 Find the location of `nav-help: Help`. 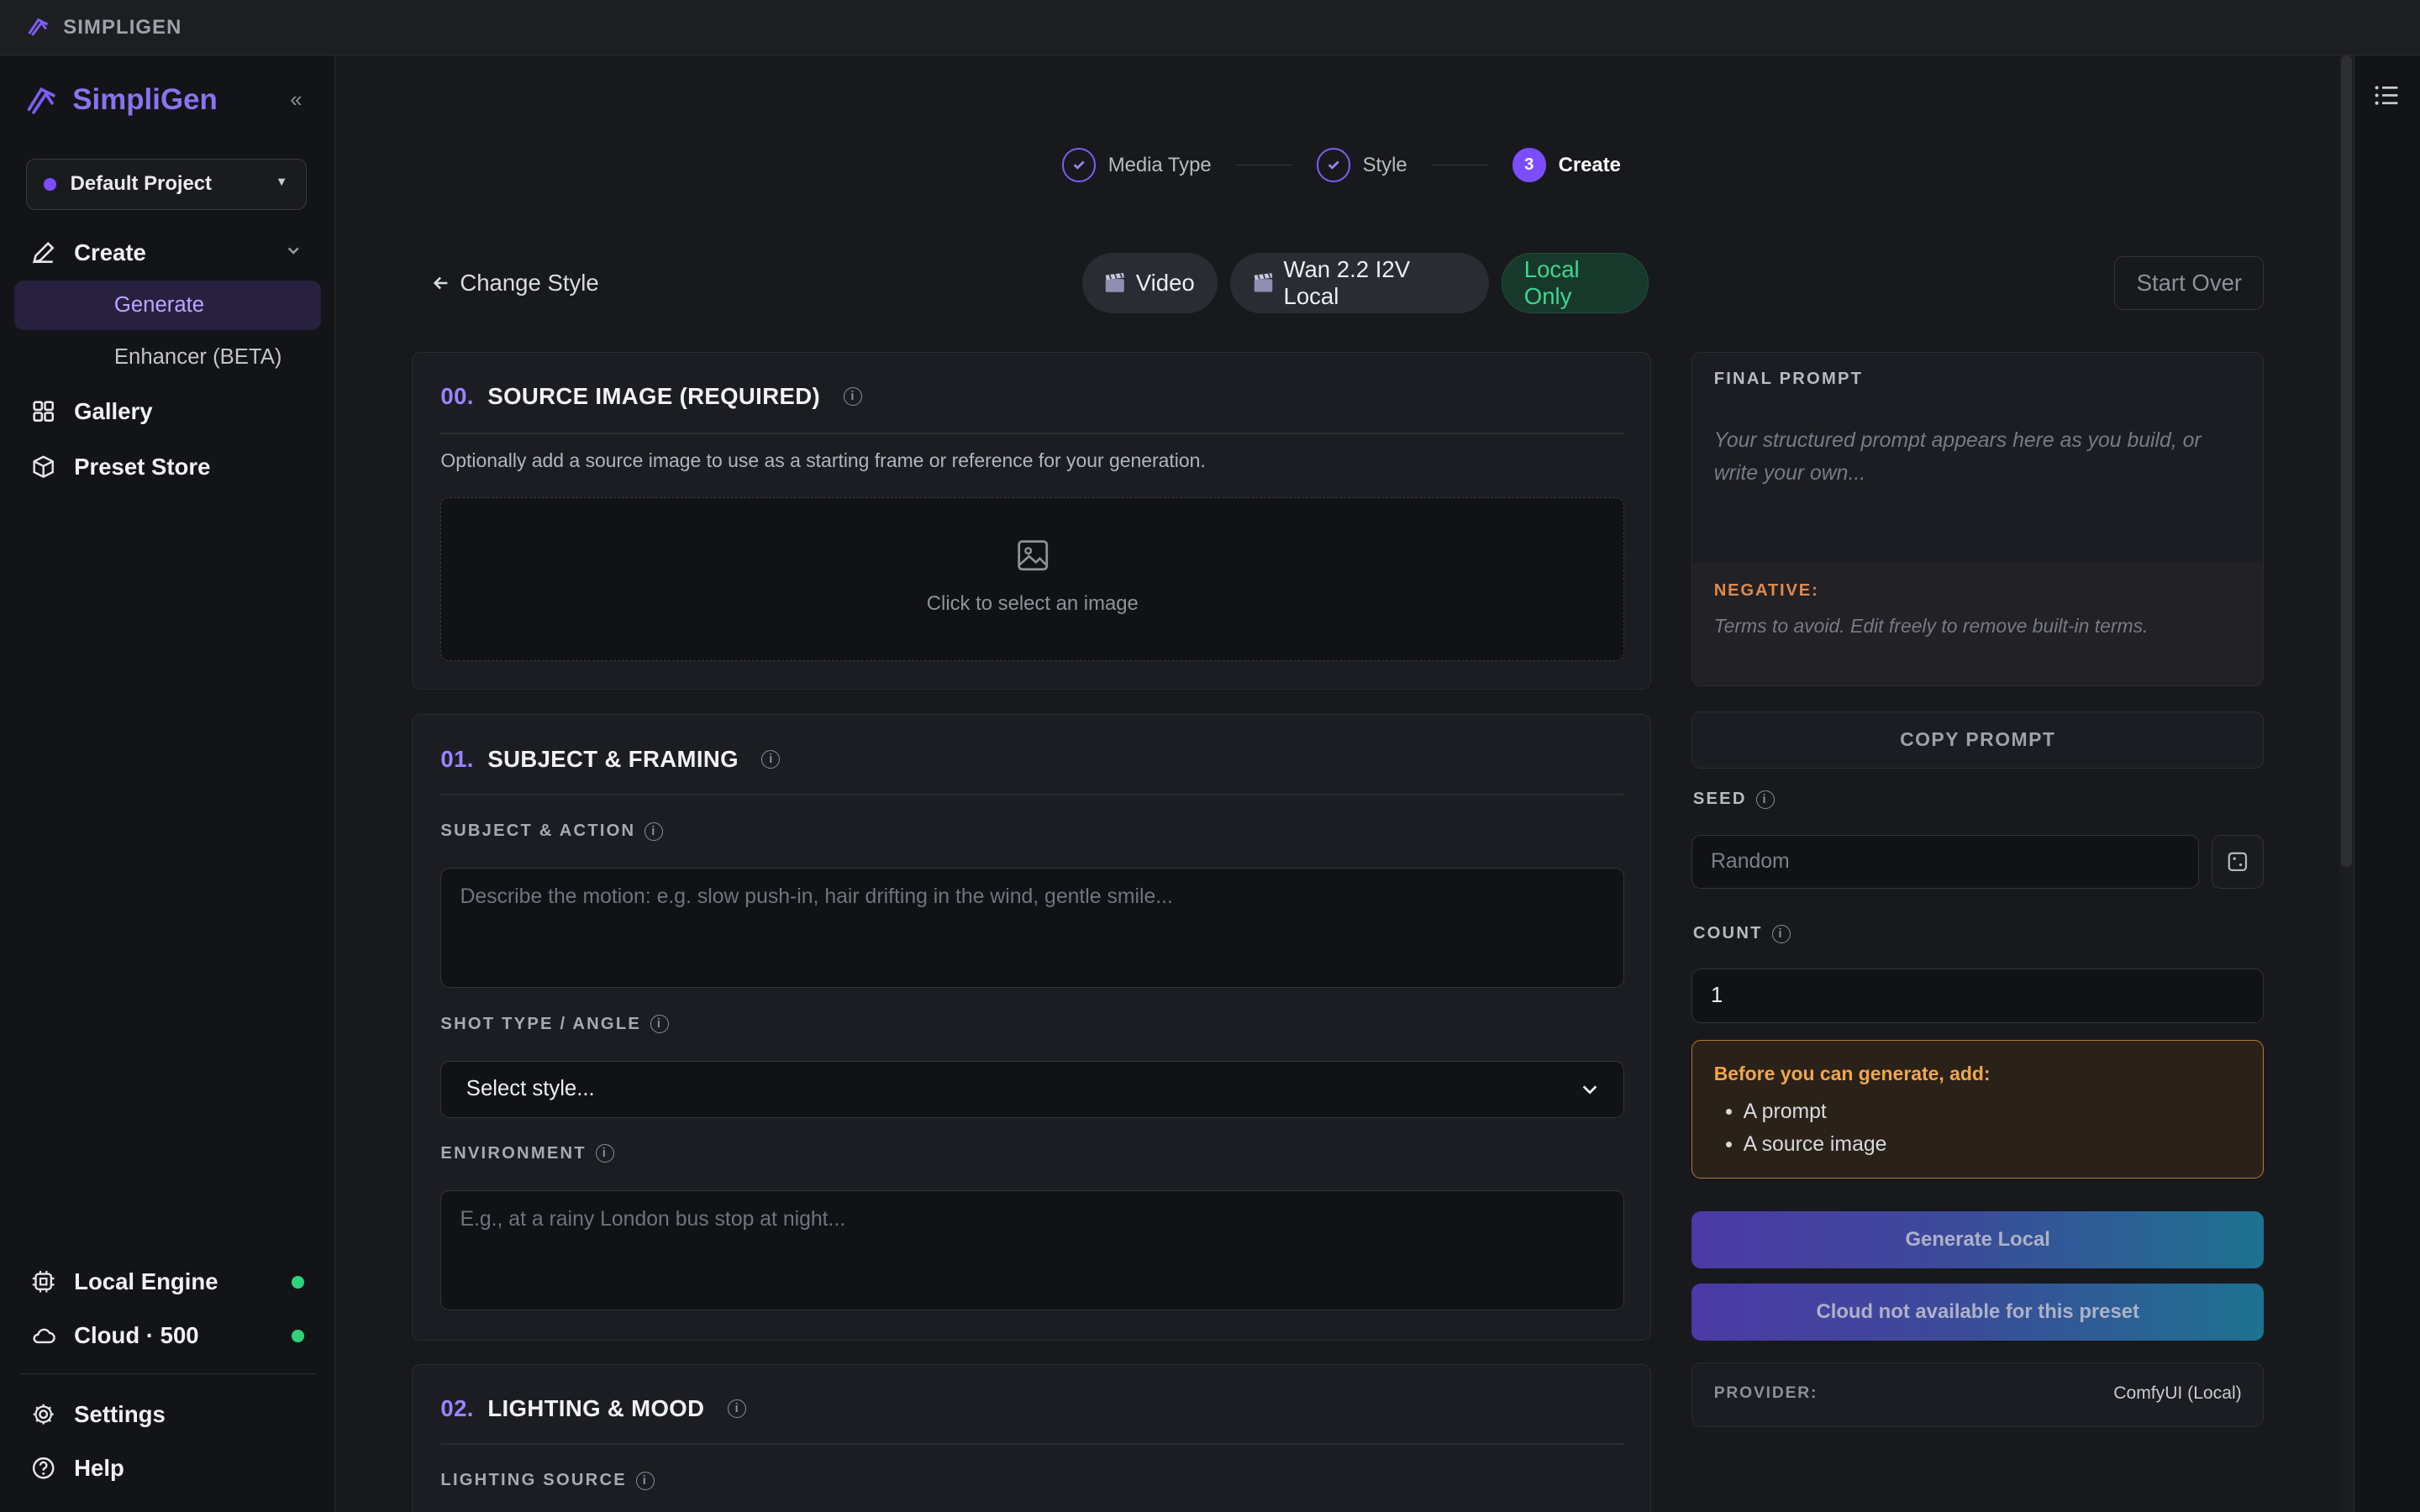

nav-help: Help is located at coordinates (77, 1468).